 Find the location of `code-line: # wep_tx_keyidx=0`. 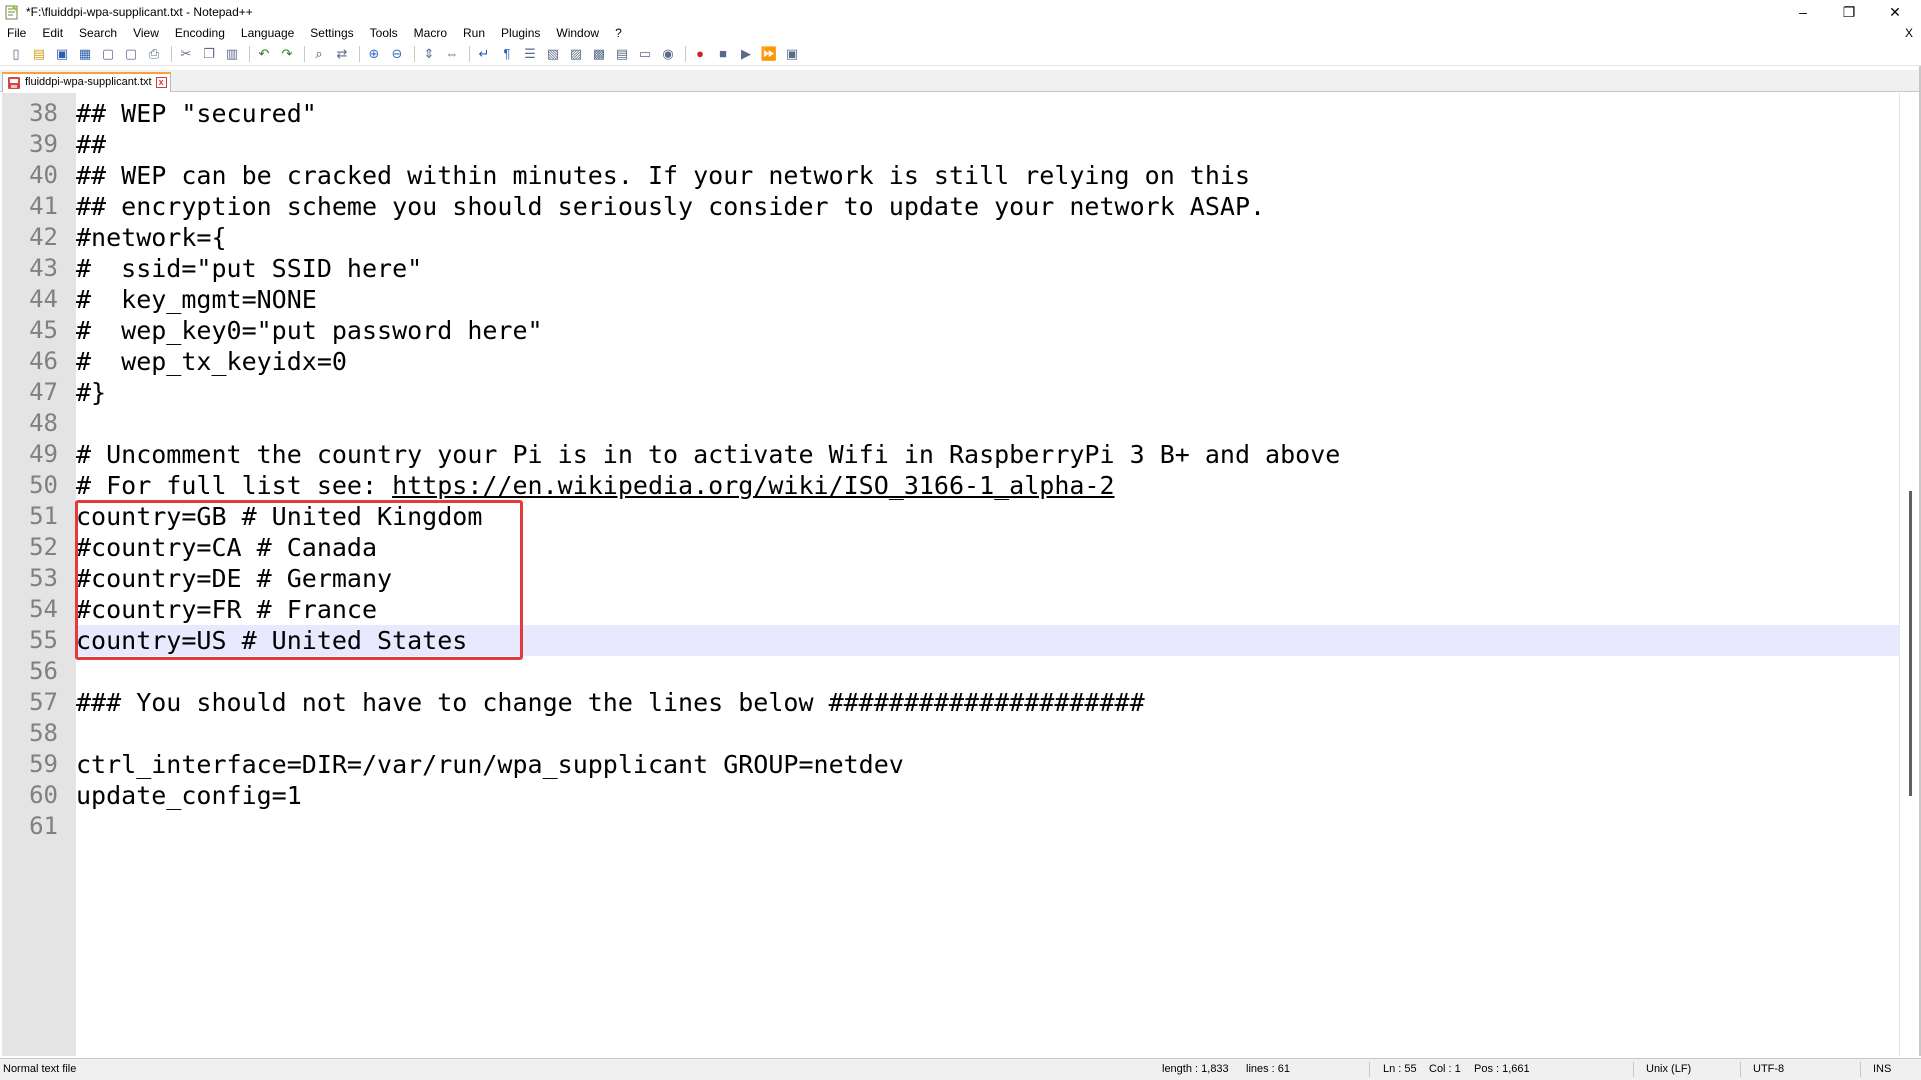

code-line: # wep_tx_keyidx=0 is located at coordinates (987, 361).